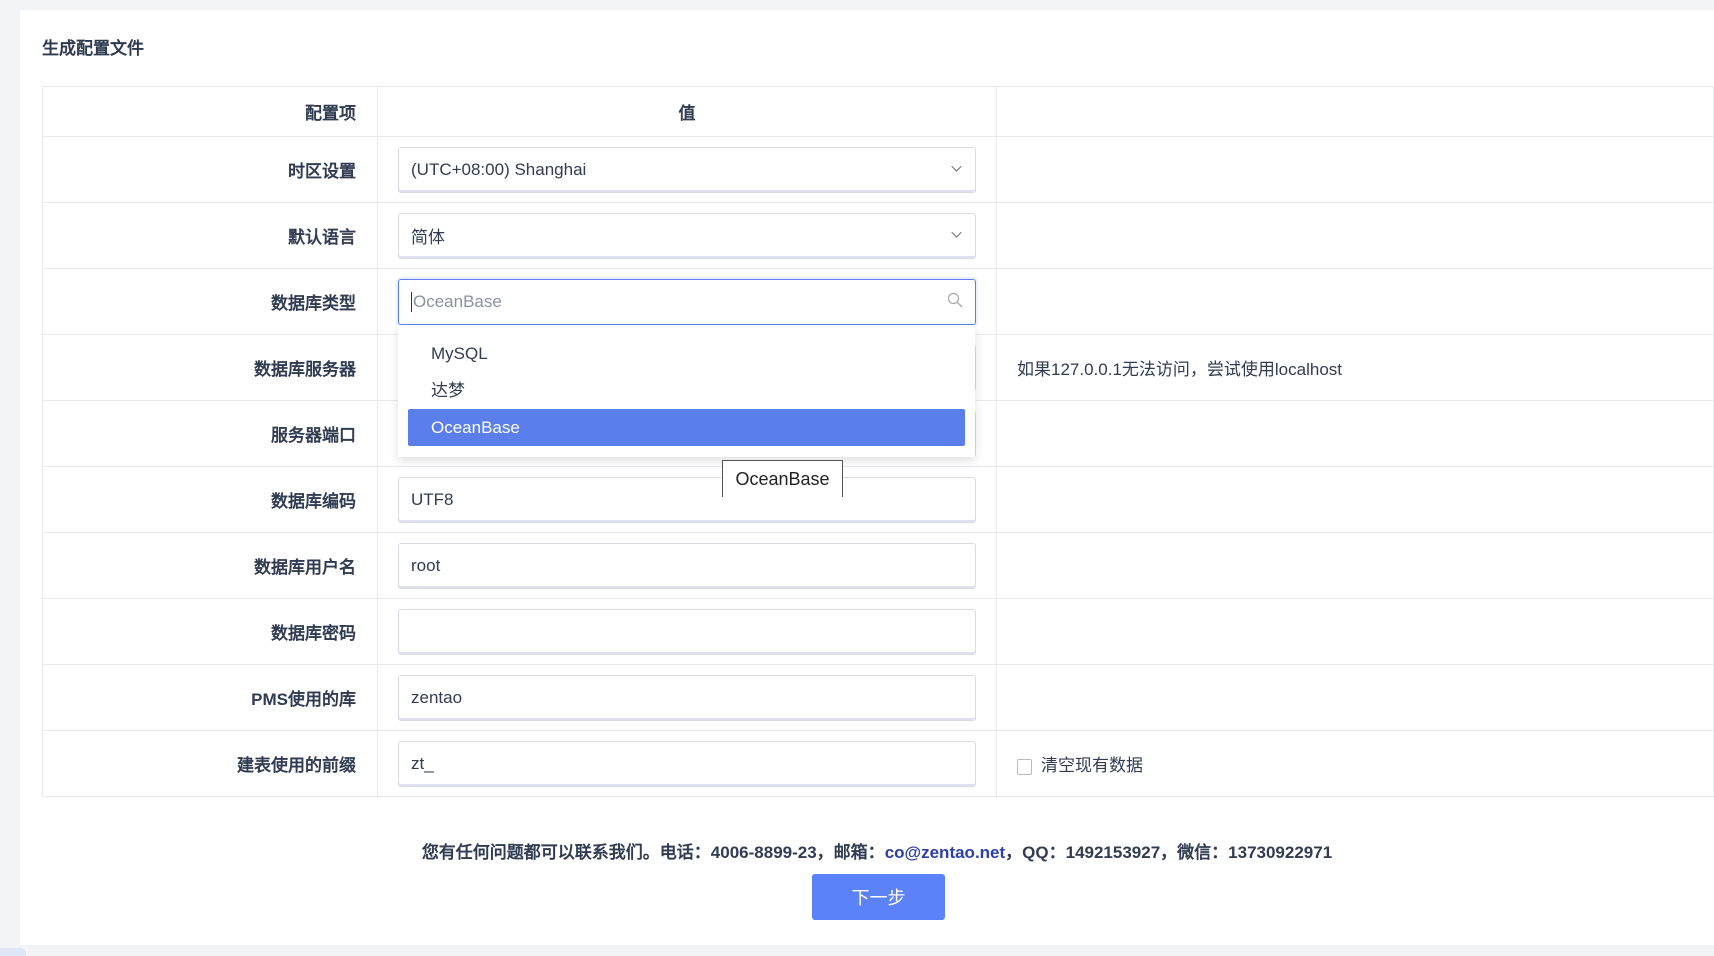 Image resolution: width=1714 pixels, height=956 pixels. I want to click on contact-text-2: ，QQ：1492153927，微信：13730922971, so click(1169, 852).